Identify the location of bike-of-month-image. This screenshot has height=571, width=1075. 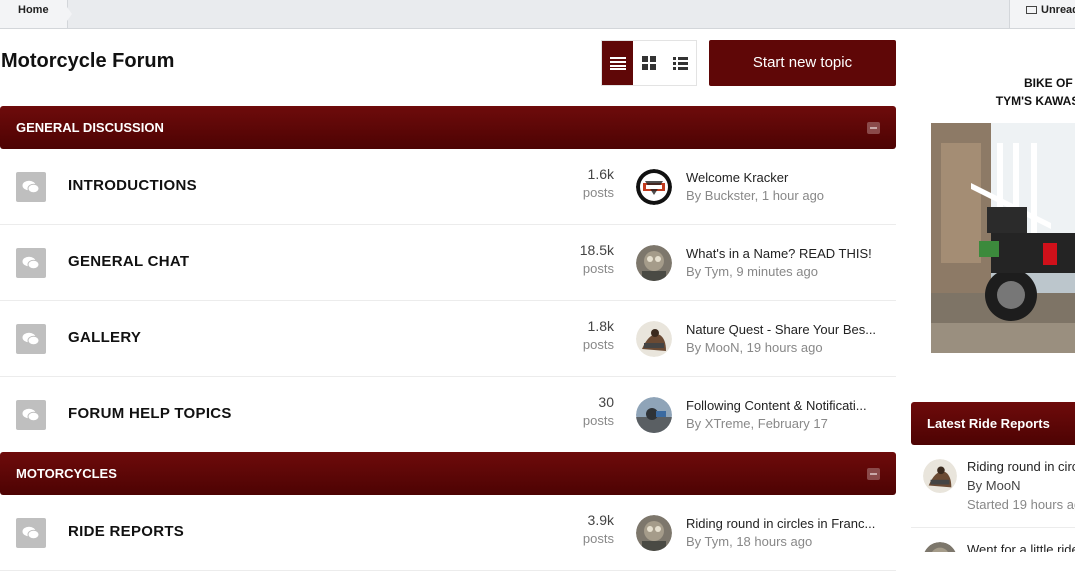
(1003, 238).